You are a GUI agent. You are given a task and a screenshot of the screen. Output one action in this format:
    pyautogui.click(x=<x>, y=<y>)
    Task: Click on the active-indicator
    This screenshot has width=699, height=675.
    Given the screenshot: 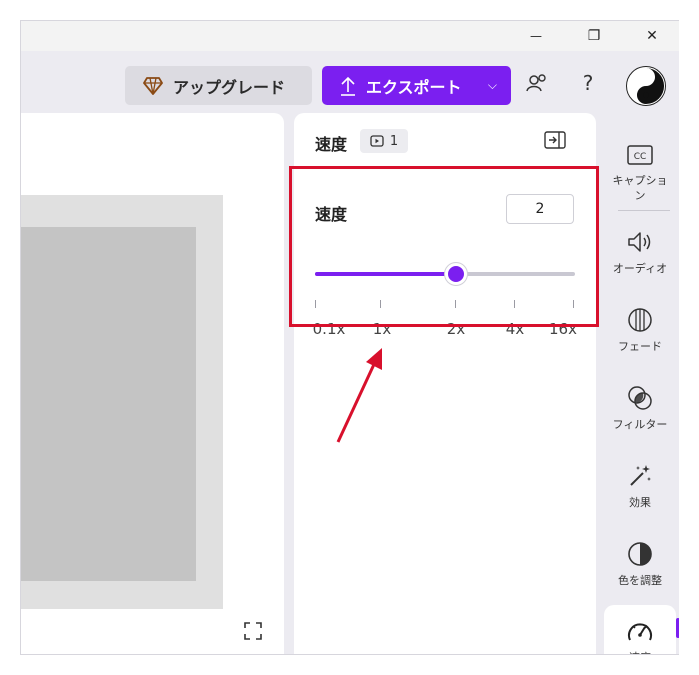 What is the action you would take?
    pyautogui.click(x=677, y=628)
    